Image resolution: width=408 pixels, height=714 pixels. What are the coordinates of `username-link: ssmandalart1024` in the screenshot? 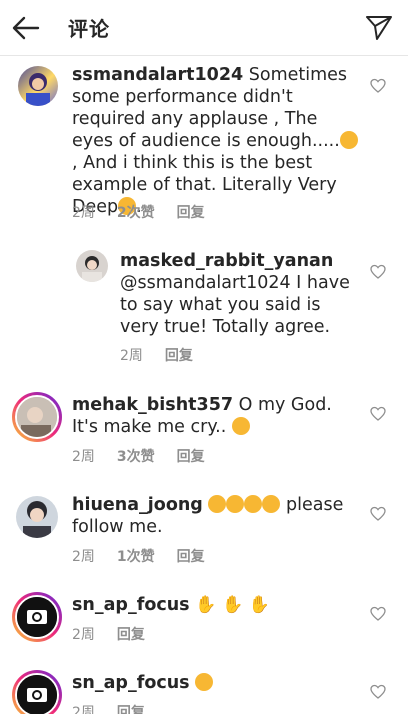 It's located at (157, 75).